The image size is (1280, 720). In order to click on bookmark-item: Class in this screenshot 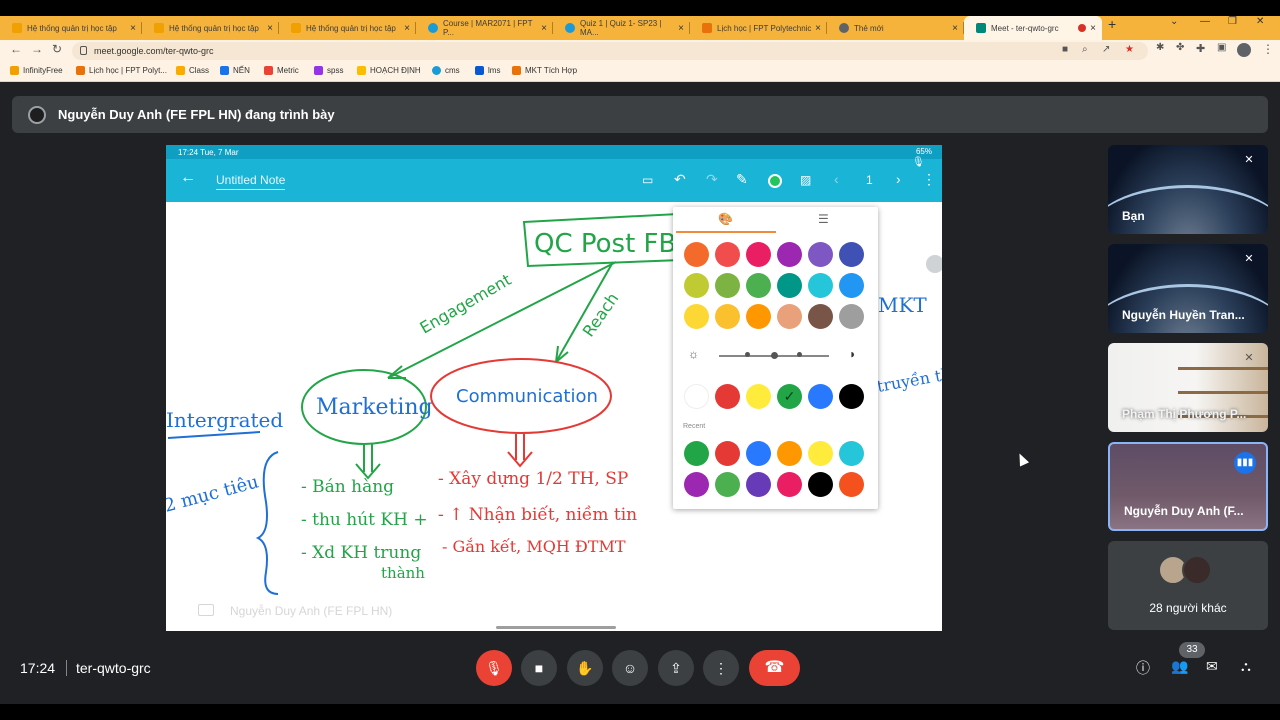, I will do `click(192, 70)`.